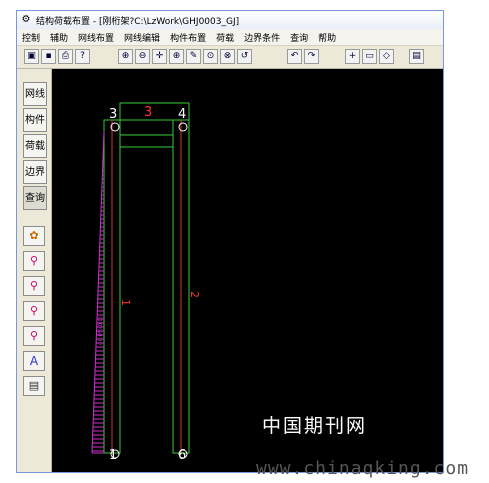 This screenshot has width=489, height=483. I want to click on member-button-label: 构件, so click(35, 120).